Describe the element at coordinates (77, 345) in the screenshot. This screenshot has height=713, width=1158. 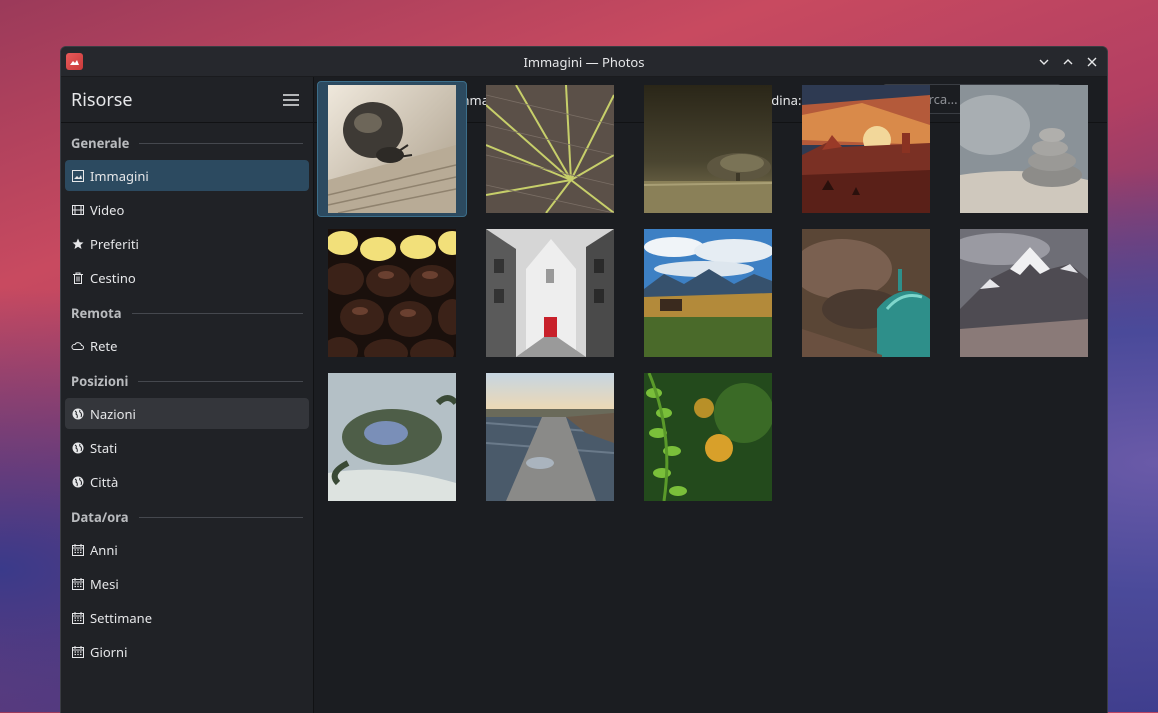
I see `cloud-icon` at that location.